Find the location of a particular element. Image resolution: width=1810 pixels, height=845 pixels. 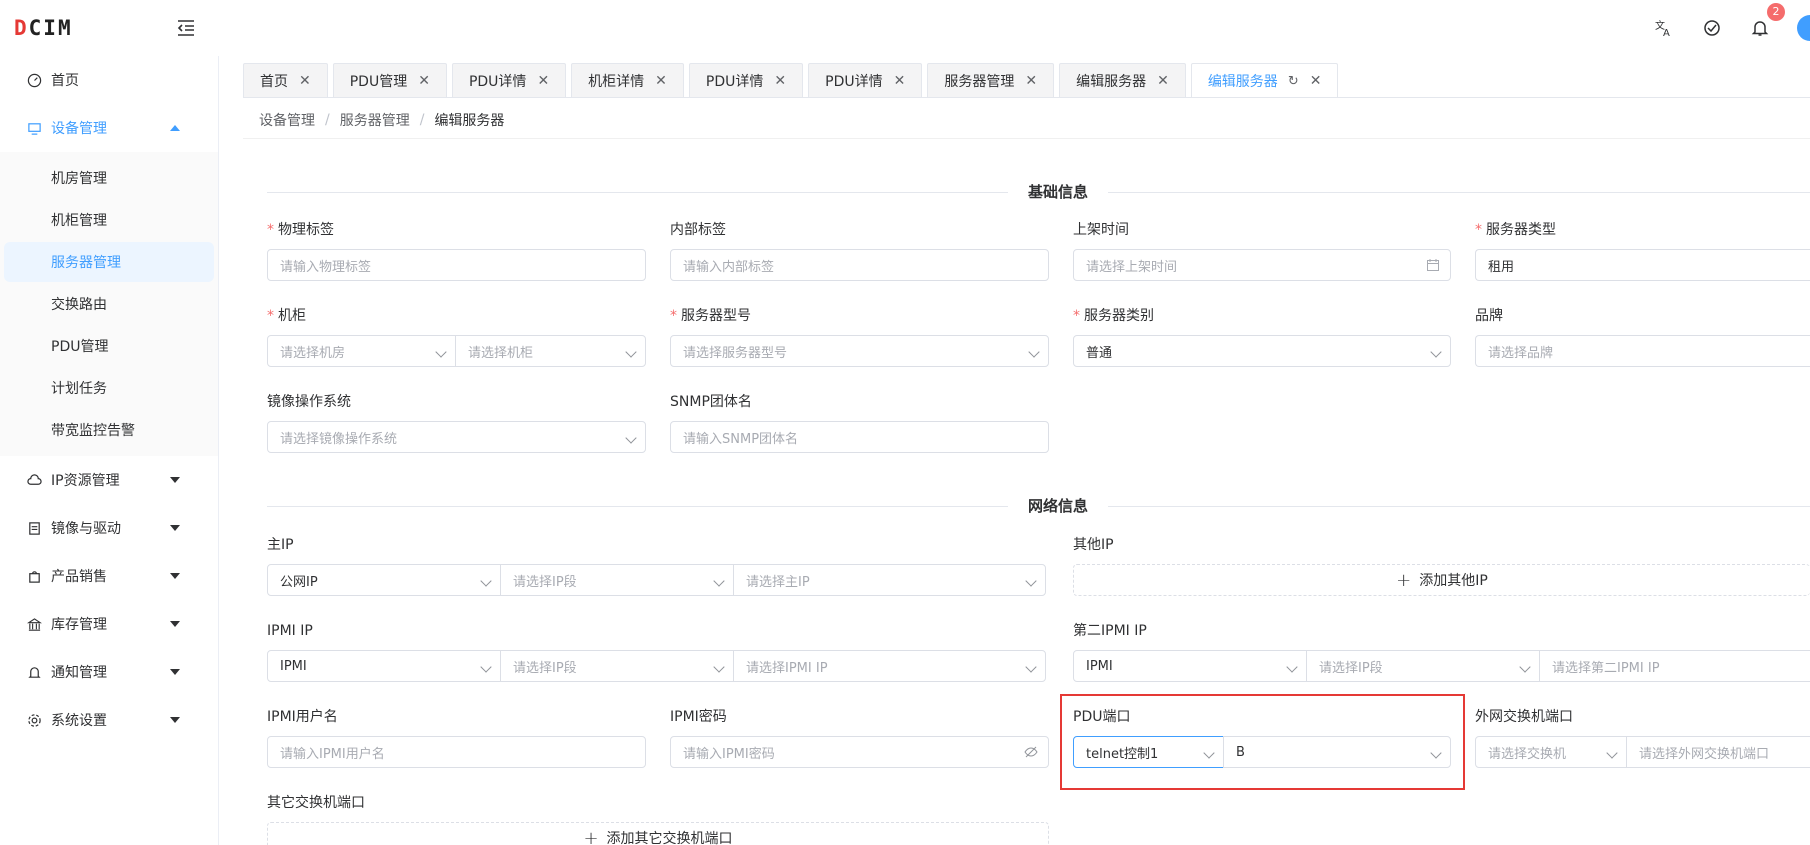

sidebar-item-settings: 系统设置 is located at coordinates (109, 720).